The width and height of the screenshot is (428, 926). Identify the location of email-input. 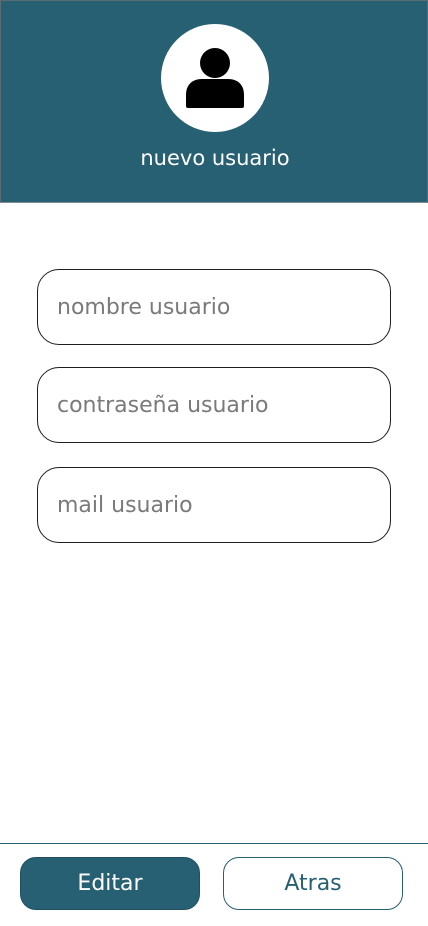
(214, 505).